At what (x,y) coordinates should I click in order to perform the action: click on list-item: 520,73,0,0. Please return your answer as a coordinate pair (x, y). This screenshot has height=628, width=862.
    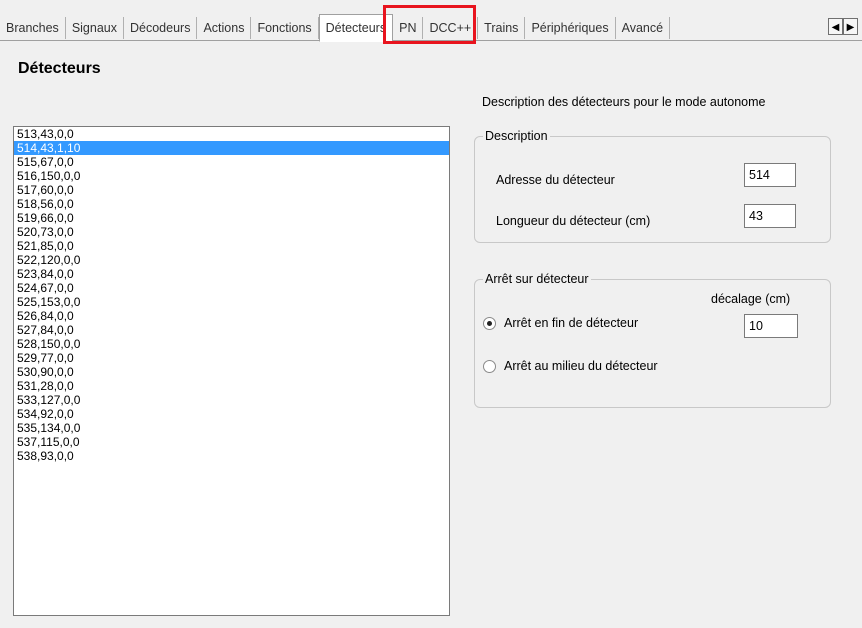
    Looking at the image, I should click on (231, 232).